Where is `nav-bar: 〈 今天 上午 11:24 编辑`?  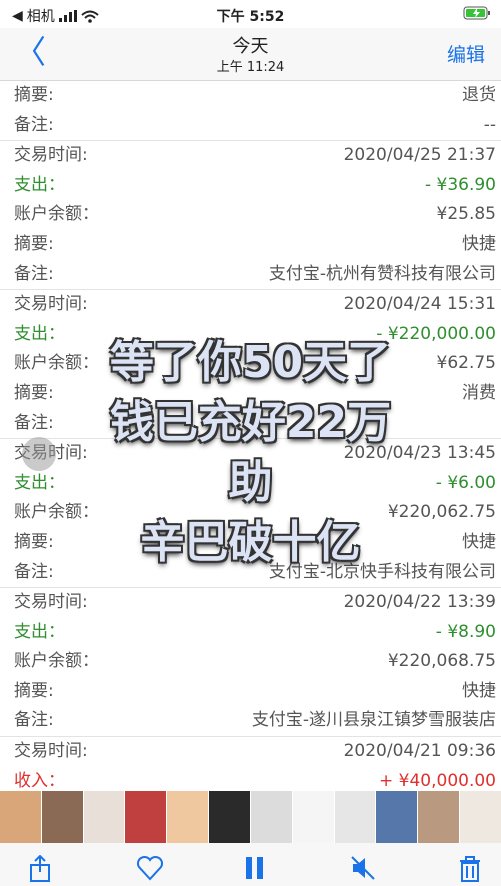 nav-bar: 〈 今天 上午 11:24 编辑 is located at coordinates (250, 54).